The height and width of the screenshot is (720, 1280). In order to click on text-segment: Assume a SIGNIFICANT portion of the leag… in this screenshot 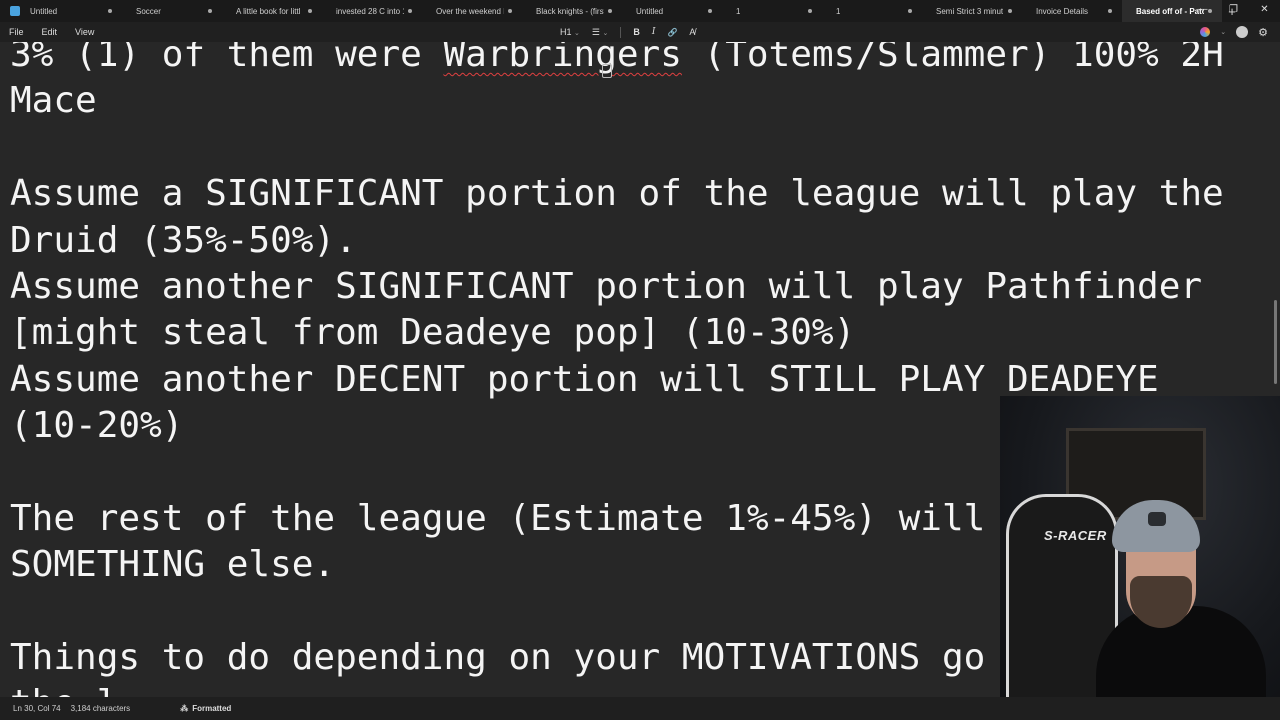, I will do `click(617, 194)`.